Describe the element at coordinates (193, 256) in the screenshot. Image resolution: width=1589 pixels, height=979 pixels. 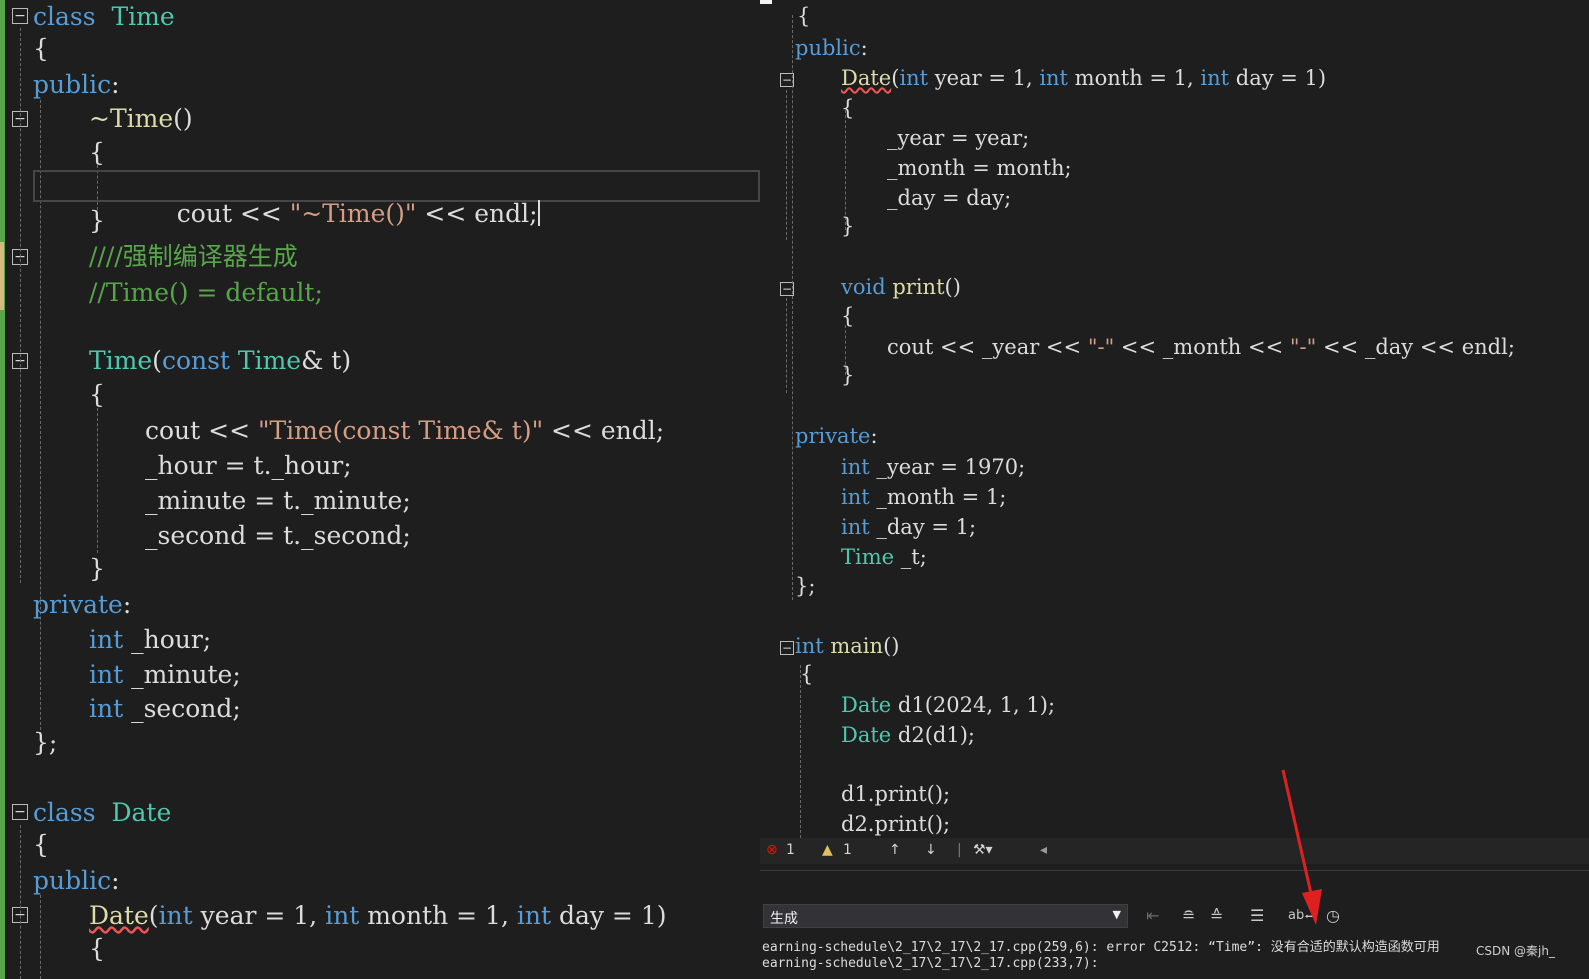
I see `code-line: ////强制编译器生成` at that location.